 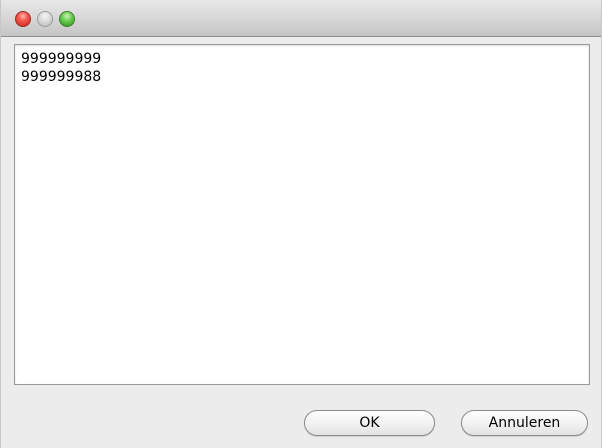 What do you see at coordinates (23, 19) in the screenshot?
I see `close-icon` at bounding box center [23, 19].